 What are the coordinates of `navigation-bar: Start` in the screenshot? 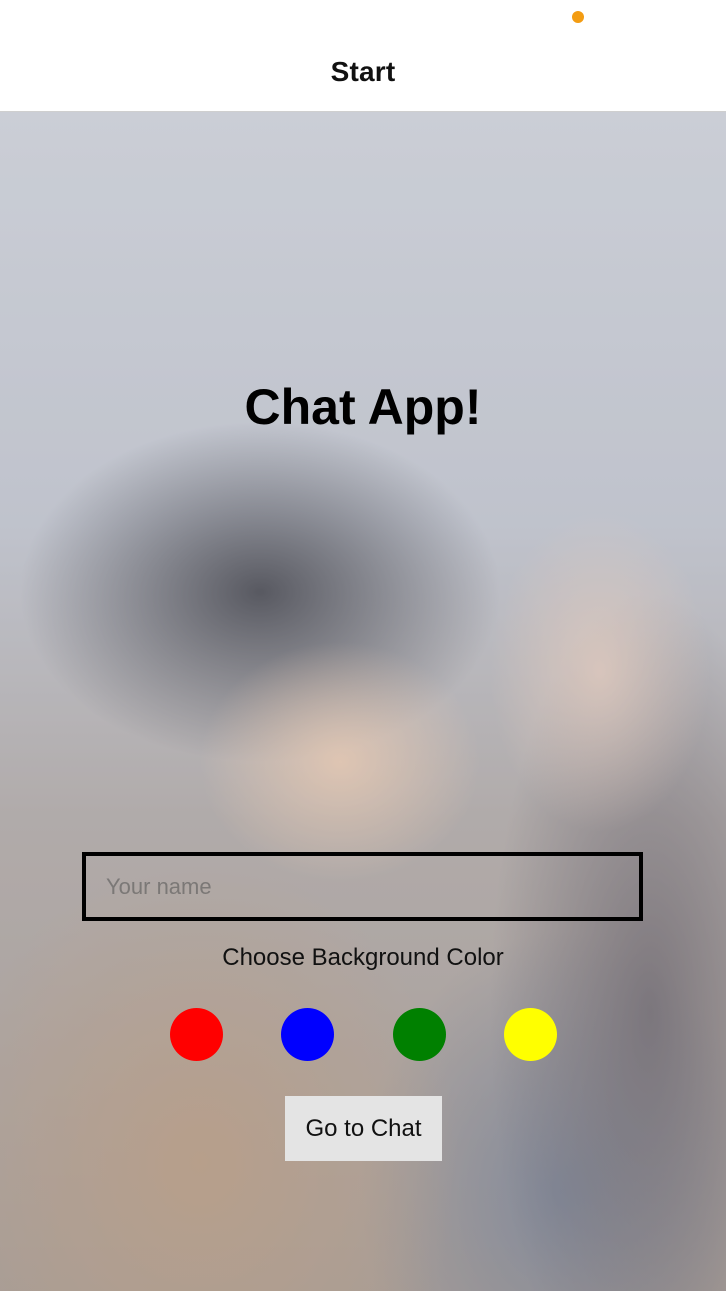 It's located at (363, 56).